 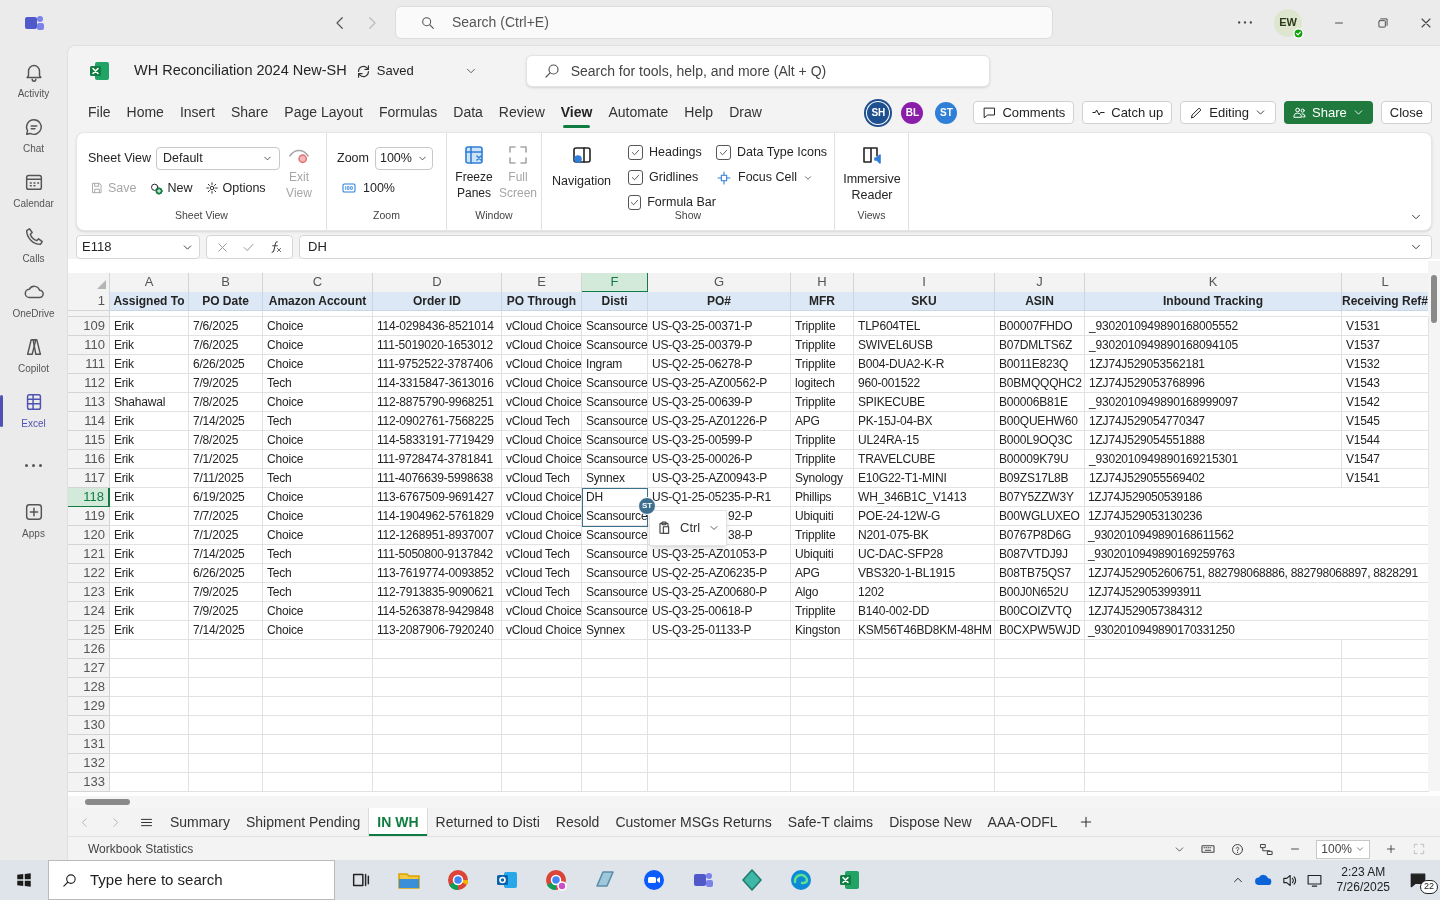 What do you see at coordinates (89, 440) in the screenshot?
I see `row-header: 115` at bounding box center [89, 440].